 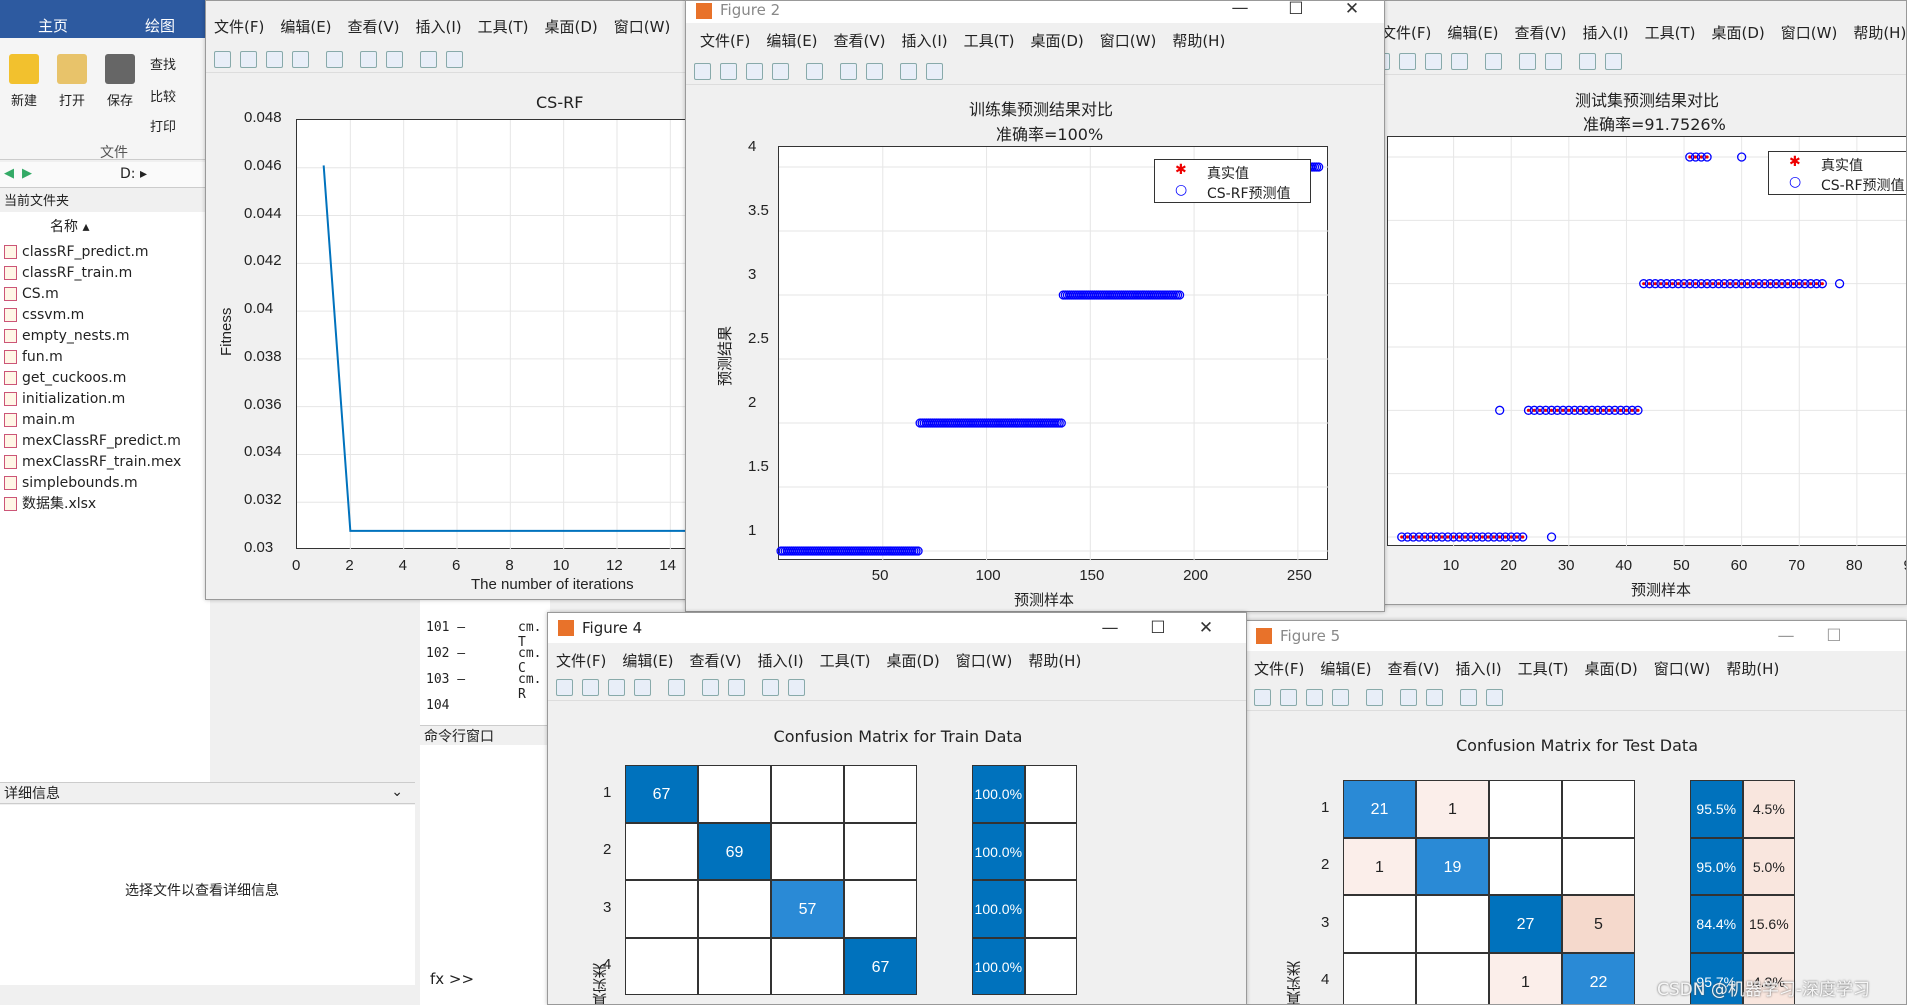 I want to click on editor: 101 — cm. T 102 — cm. C 103 — cm. R 104, so click(x=485, y=660).